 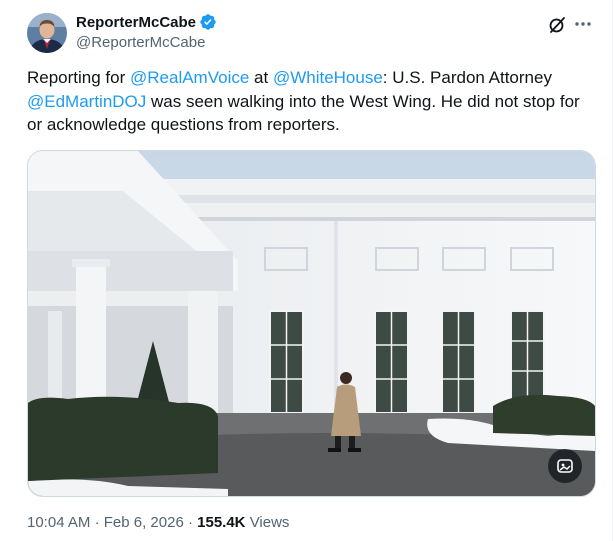 I want to click on author-handle: @ReporterMcCabe, so click(x=140, y=42).